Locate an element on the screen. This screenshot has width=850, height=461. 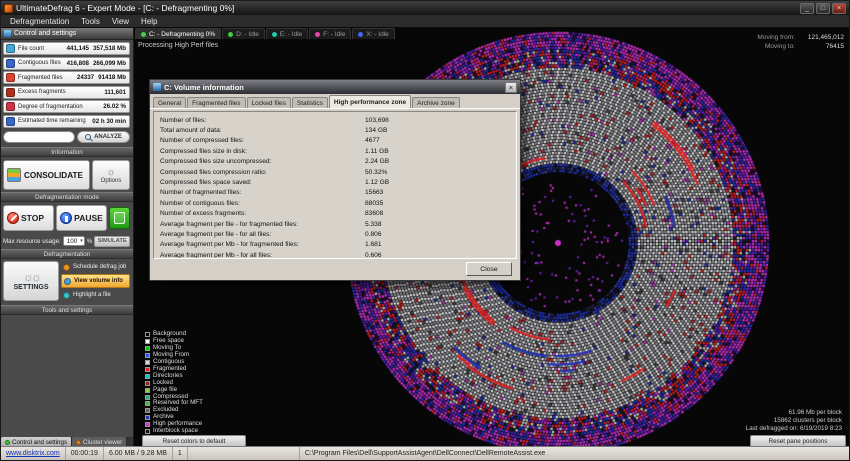
go-button is located at coordinates (119, 218).